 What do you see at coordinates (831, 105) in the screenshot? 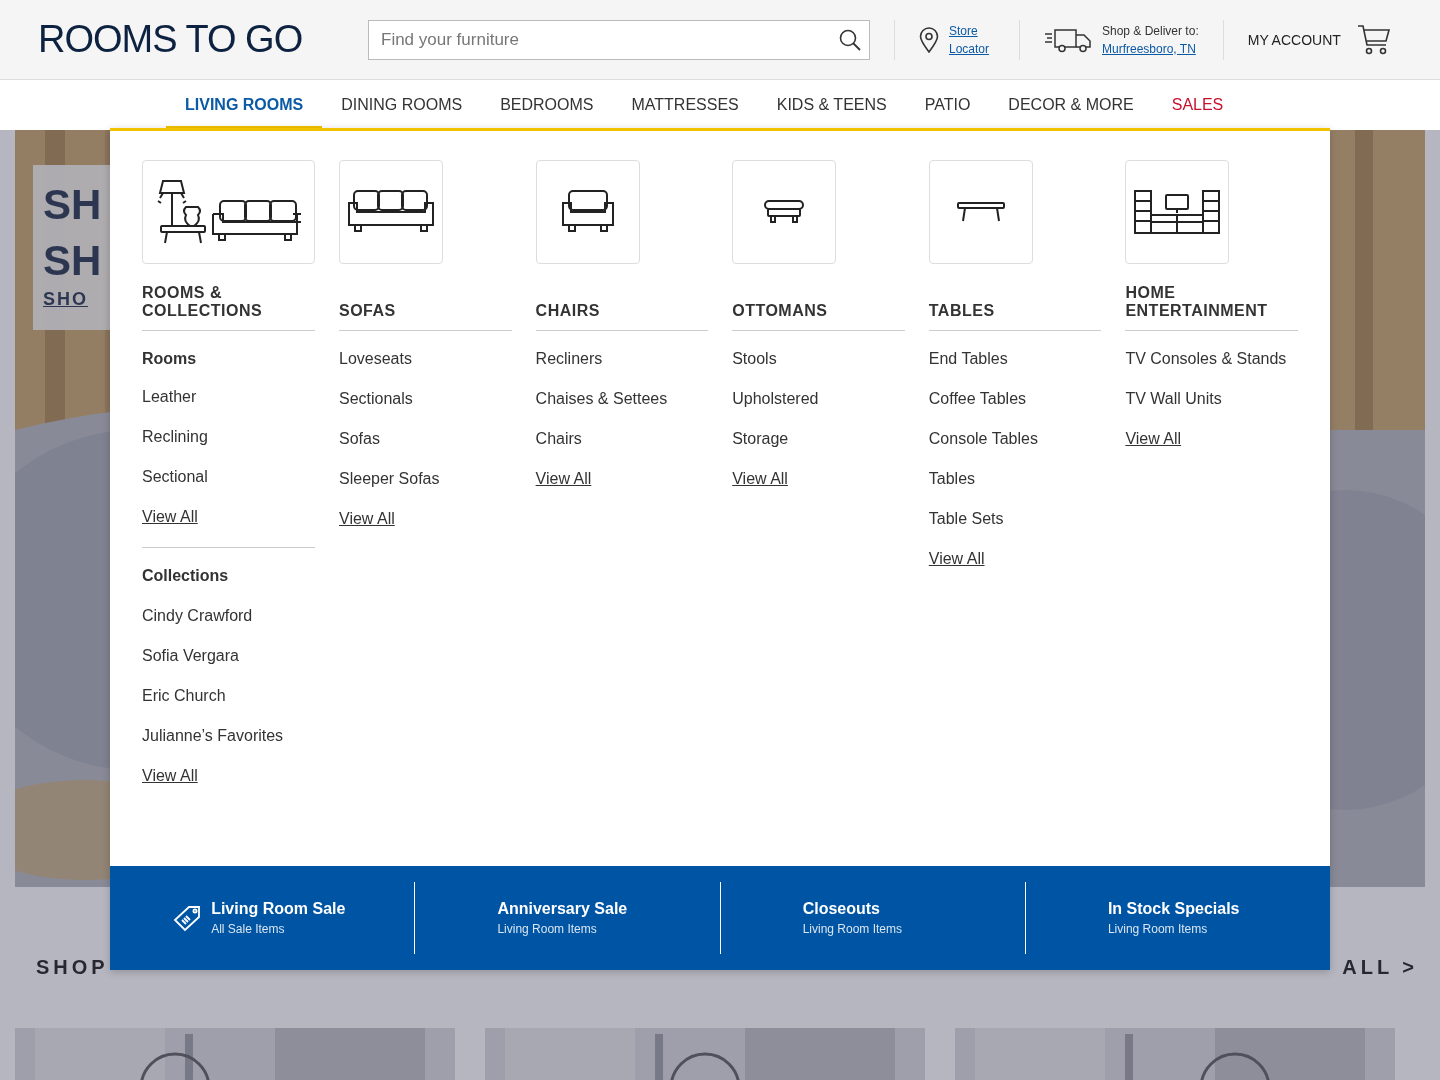
I see `nav-tab: KIDS & TEENS` at bounding box center [831, 105].